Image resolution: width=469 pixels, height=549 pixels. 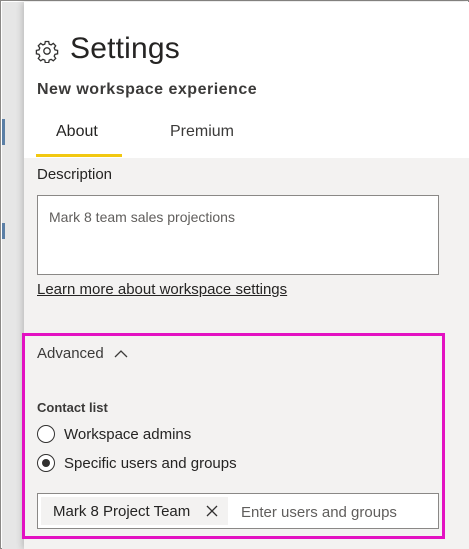 I want to click on description-label: Description, so click(x=75, y=174).